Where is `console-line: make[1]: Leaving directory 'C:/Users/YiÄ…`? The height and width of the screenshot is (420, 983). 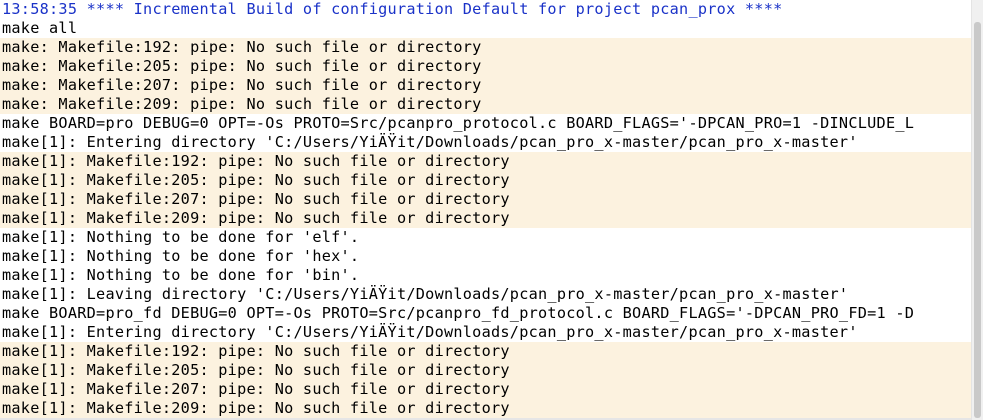
console-line: make[1]: Leaving directory 'C:/Users/YiÄ… is located at coordinates (425, 294).